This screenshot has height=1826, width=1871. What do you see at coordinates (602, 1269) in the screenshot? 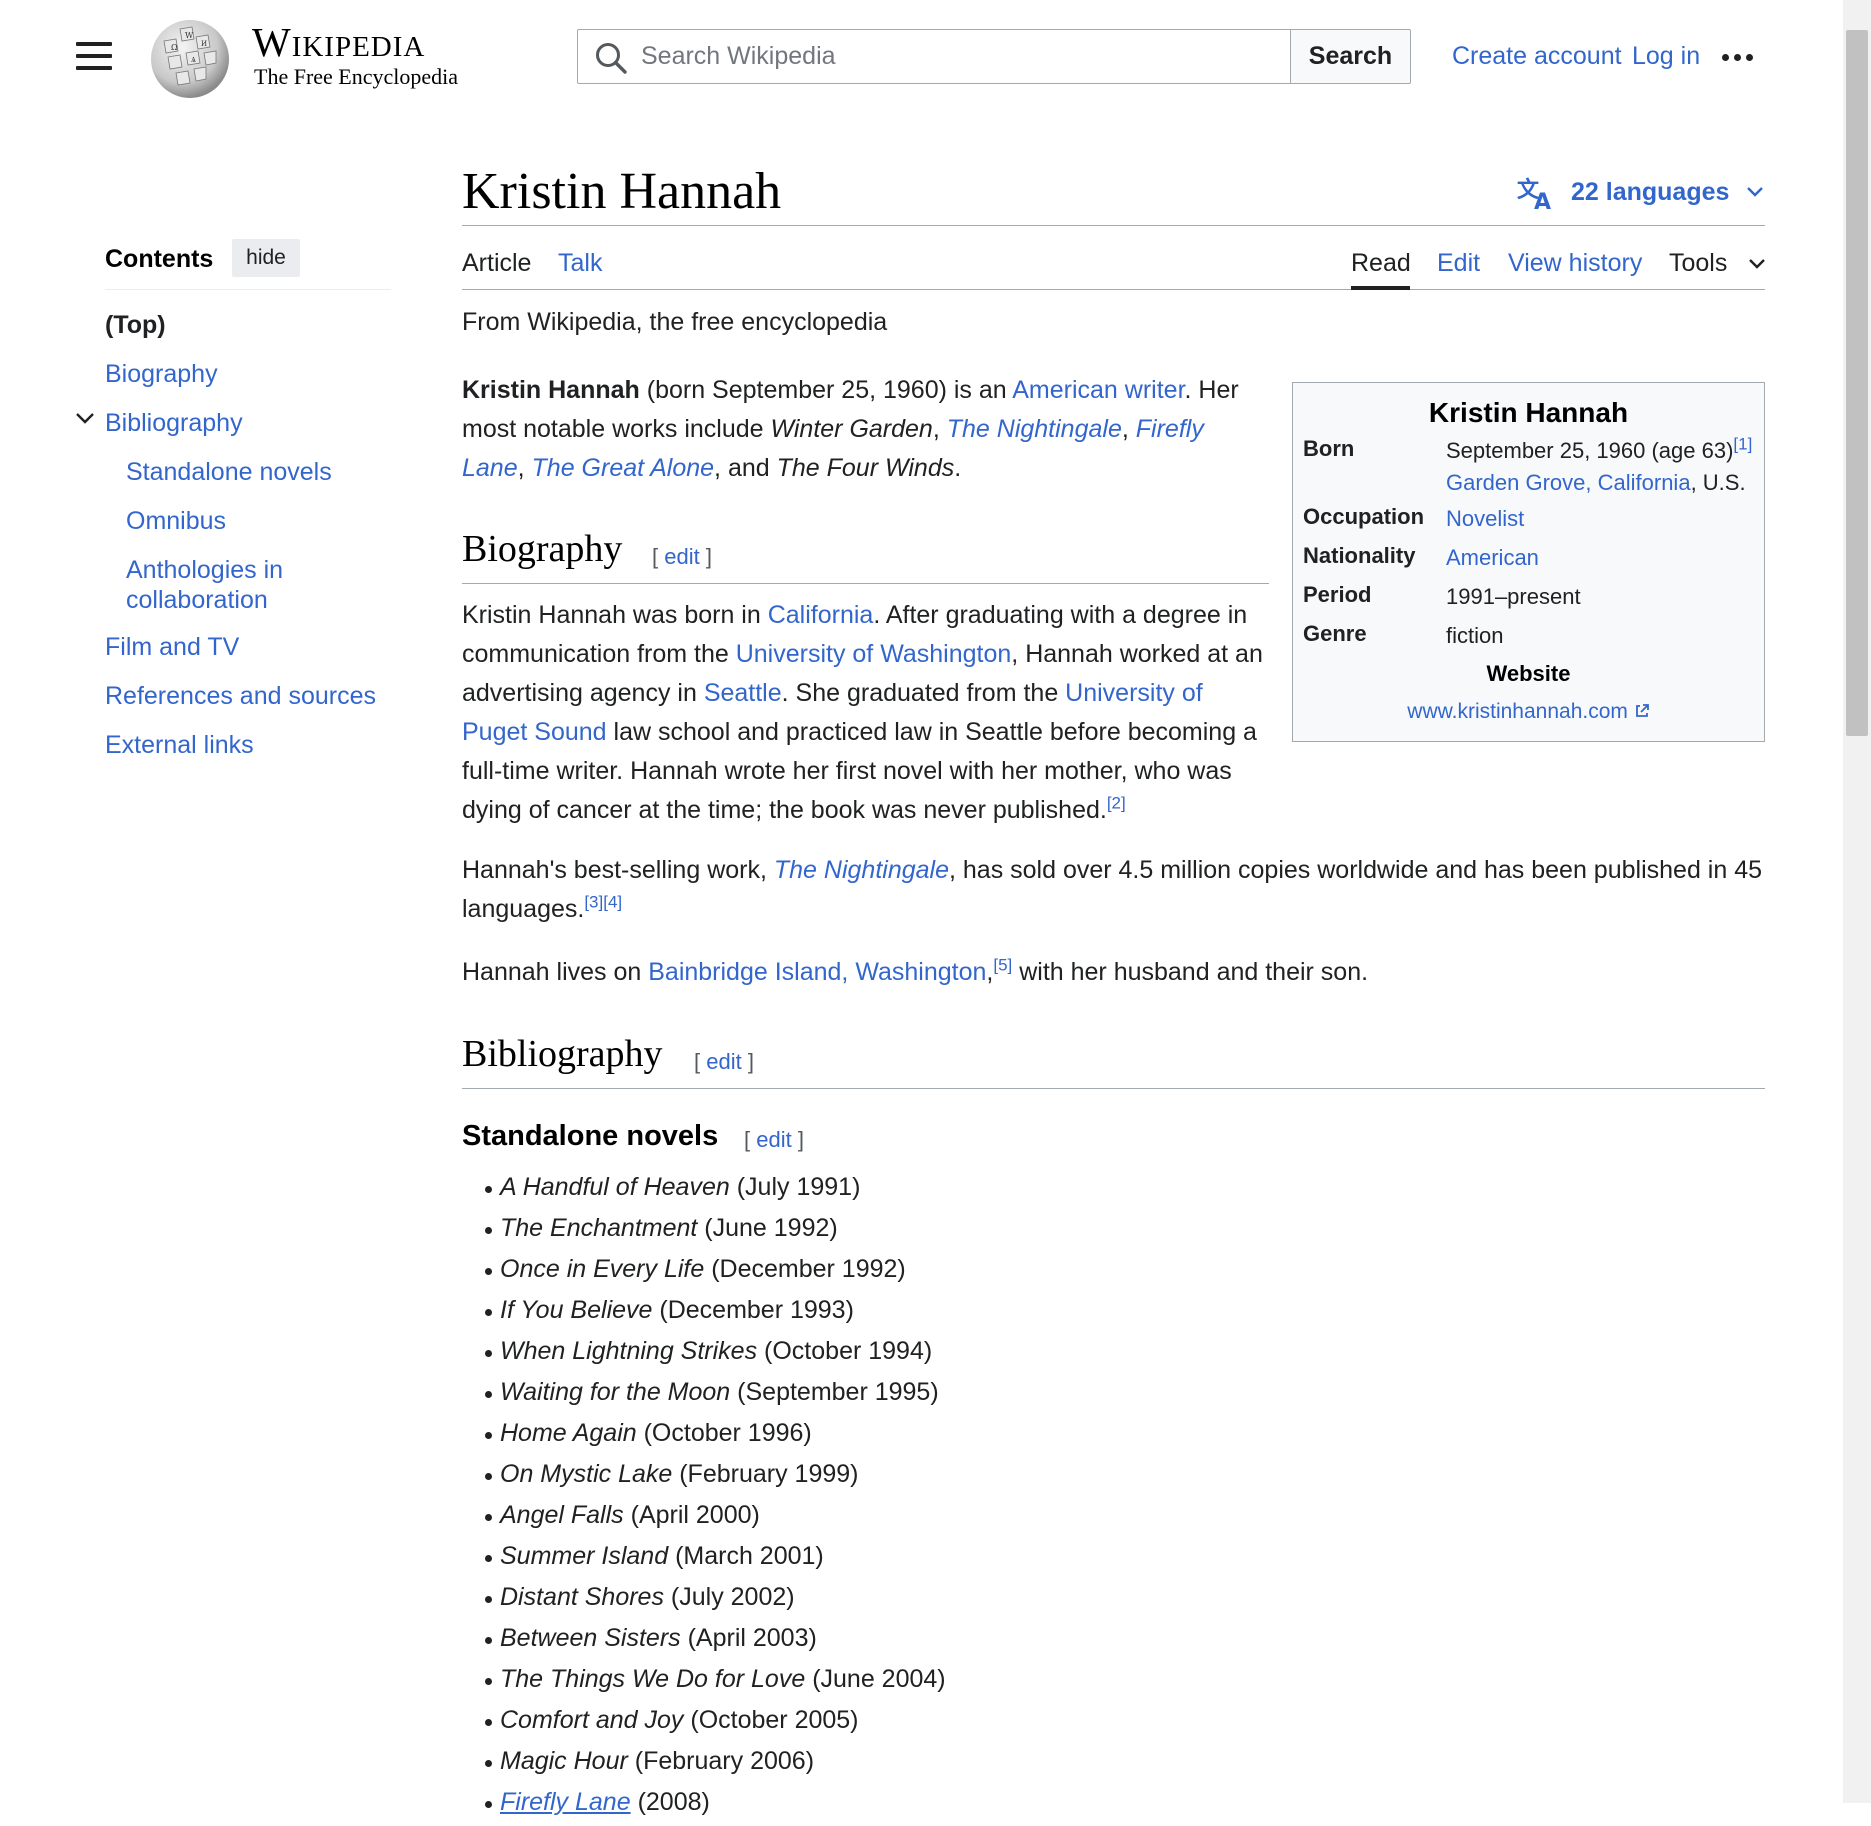
I see `book-title: Once in Every Life` at bounding box center [602, 1269].